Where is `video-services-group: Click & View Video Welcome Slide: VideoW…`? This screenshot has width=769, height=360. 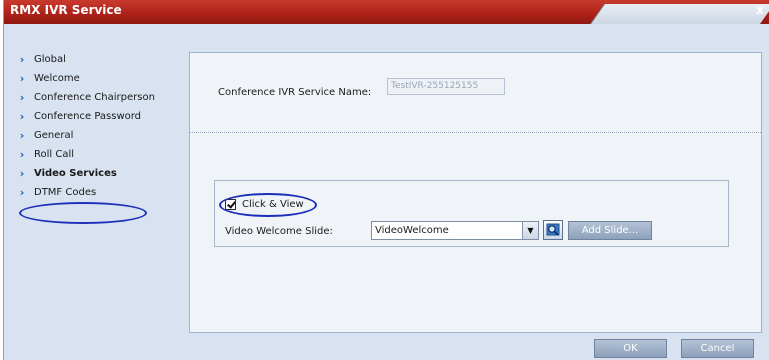
video-services-group: Click & View Video Welcome Slide: VideoW… is located at coordinates (471, 213).